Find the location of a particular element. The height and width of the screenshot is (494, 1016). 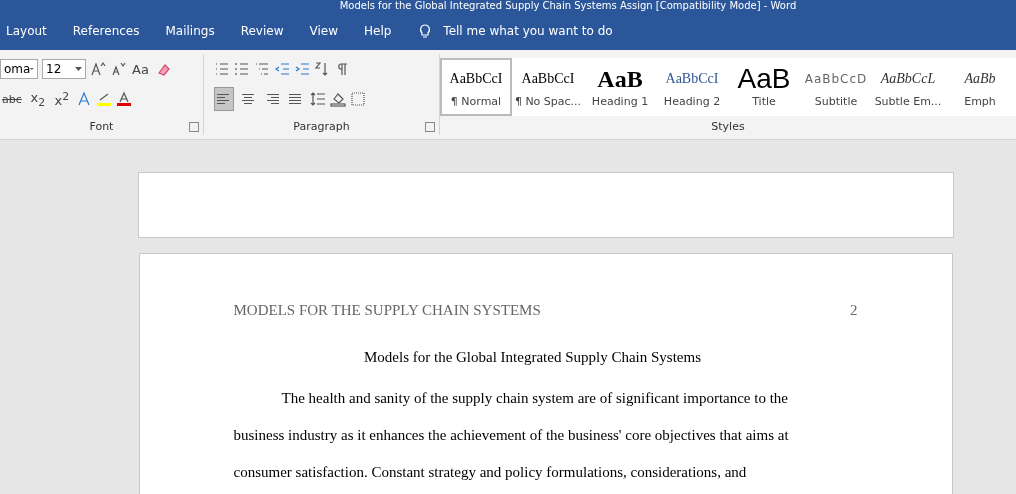

group-label: Font is located at coordinates (101, 127).